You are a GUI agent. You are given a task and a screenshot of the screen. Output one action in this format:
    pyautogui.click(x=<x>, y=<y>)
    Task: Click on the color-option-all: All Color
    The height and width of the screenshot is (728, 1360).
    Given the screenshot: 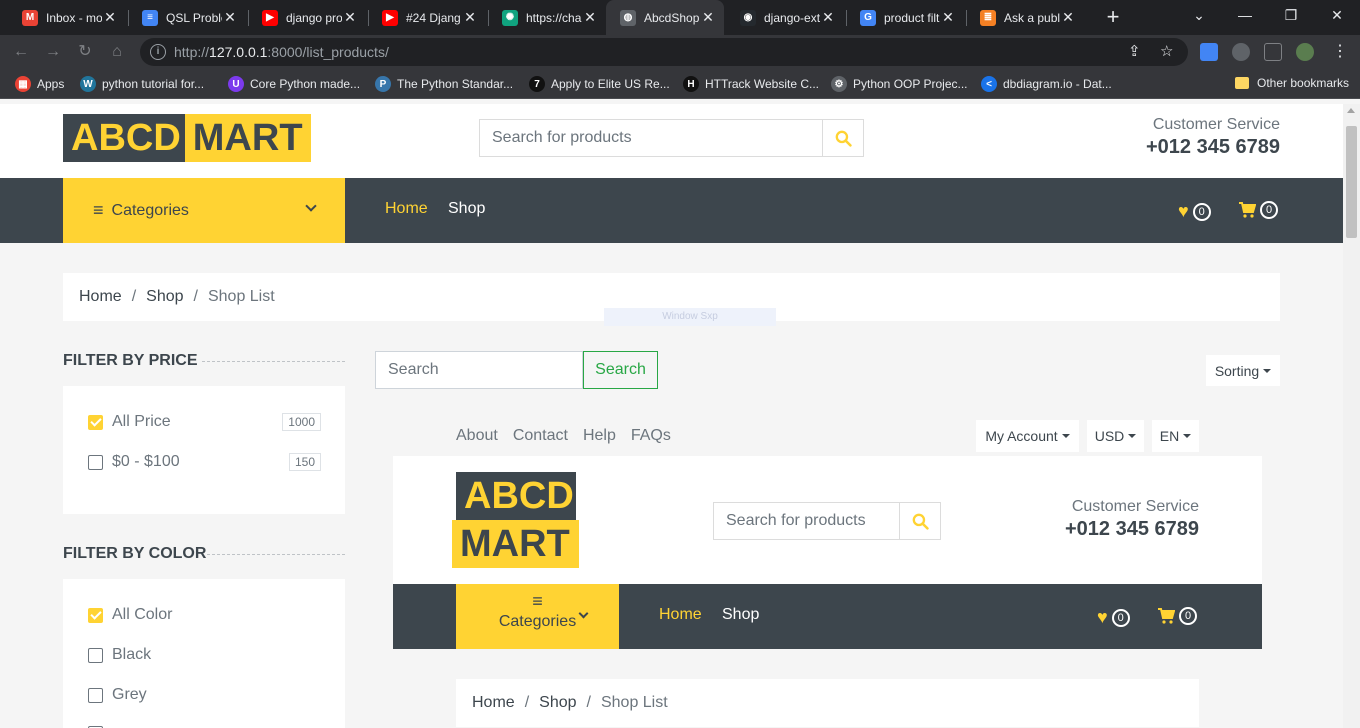 What is the action you would take?
    pyautogui.click(x=130, y=615)
    